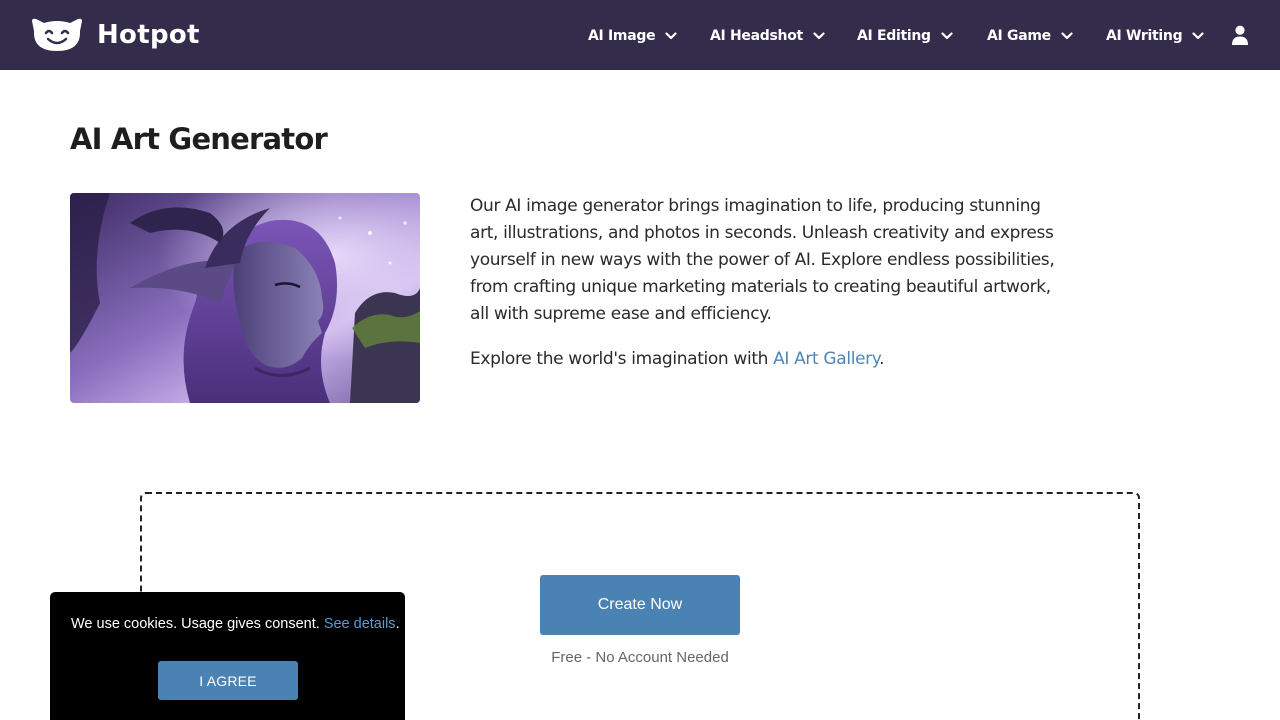 This screenshot has width=1280, height=720. Describe the element at coordinates (228, 680) in the screenshot. I see `i-agree-button: I AGREE` at that location.